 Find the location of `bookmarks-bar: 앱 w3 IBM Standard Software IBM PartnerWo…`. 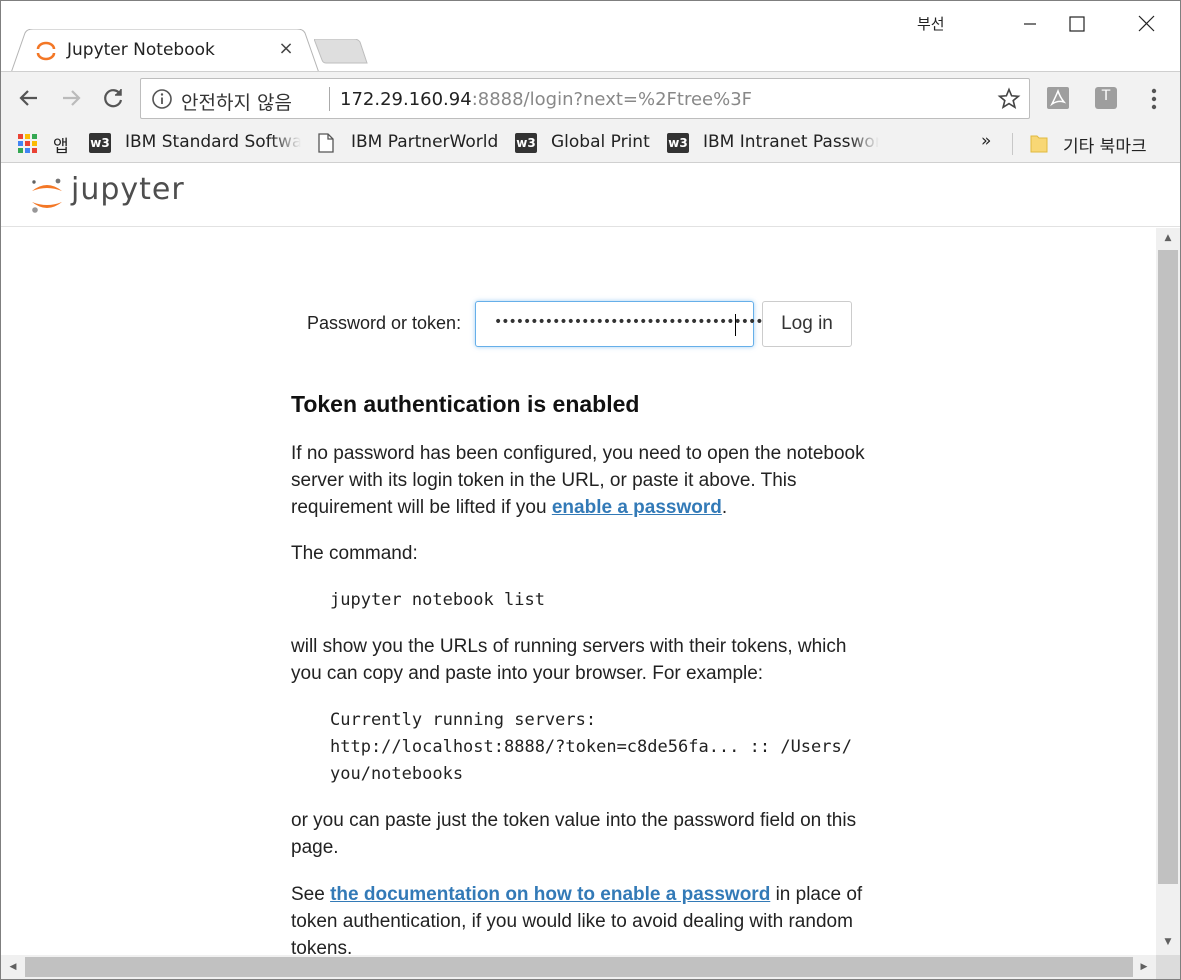

bookmarks-bar: 앱 w3 IBM Standard Software IBM PartnerWo… is located at coordinates (590, 143).